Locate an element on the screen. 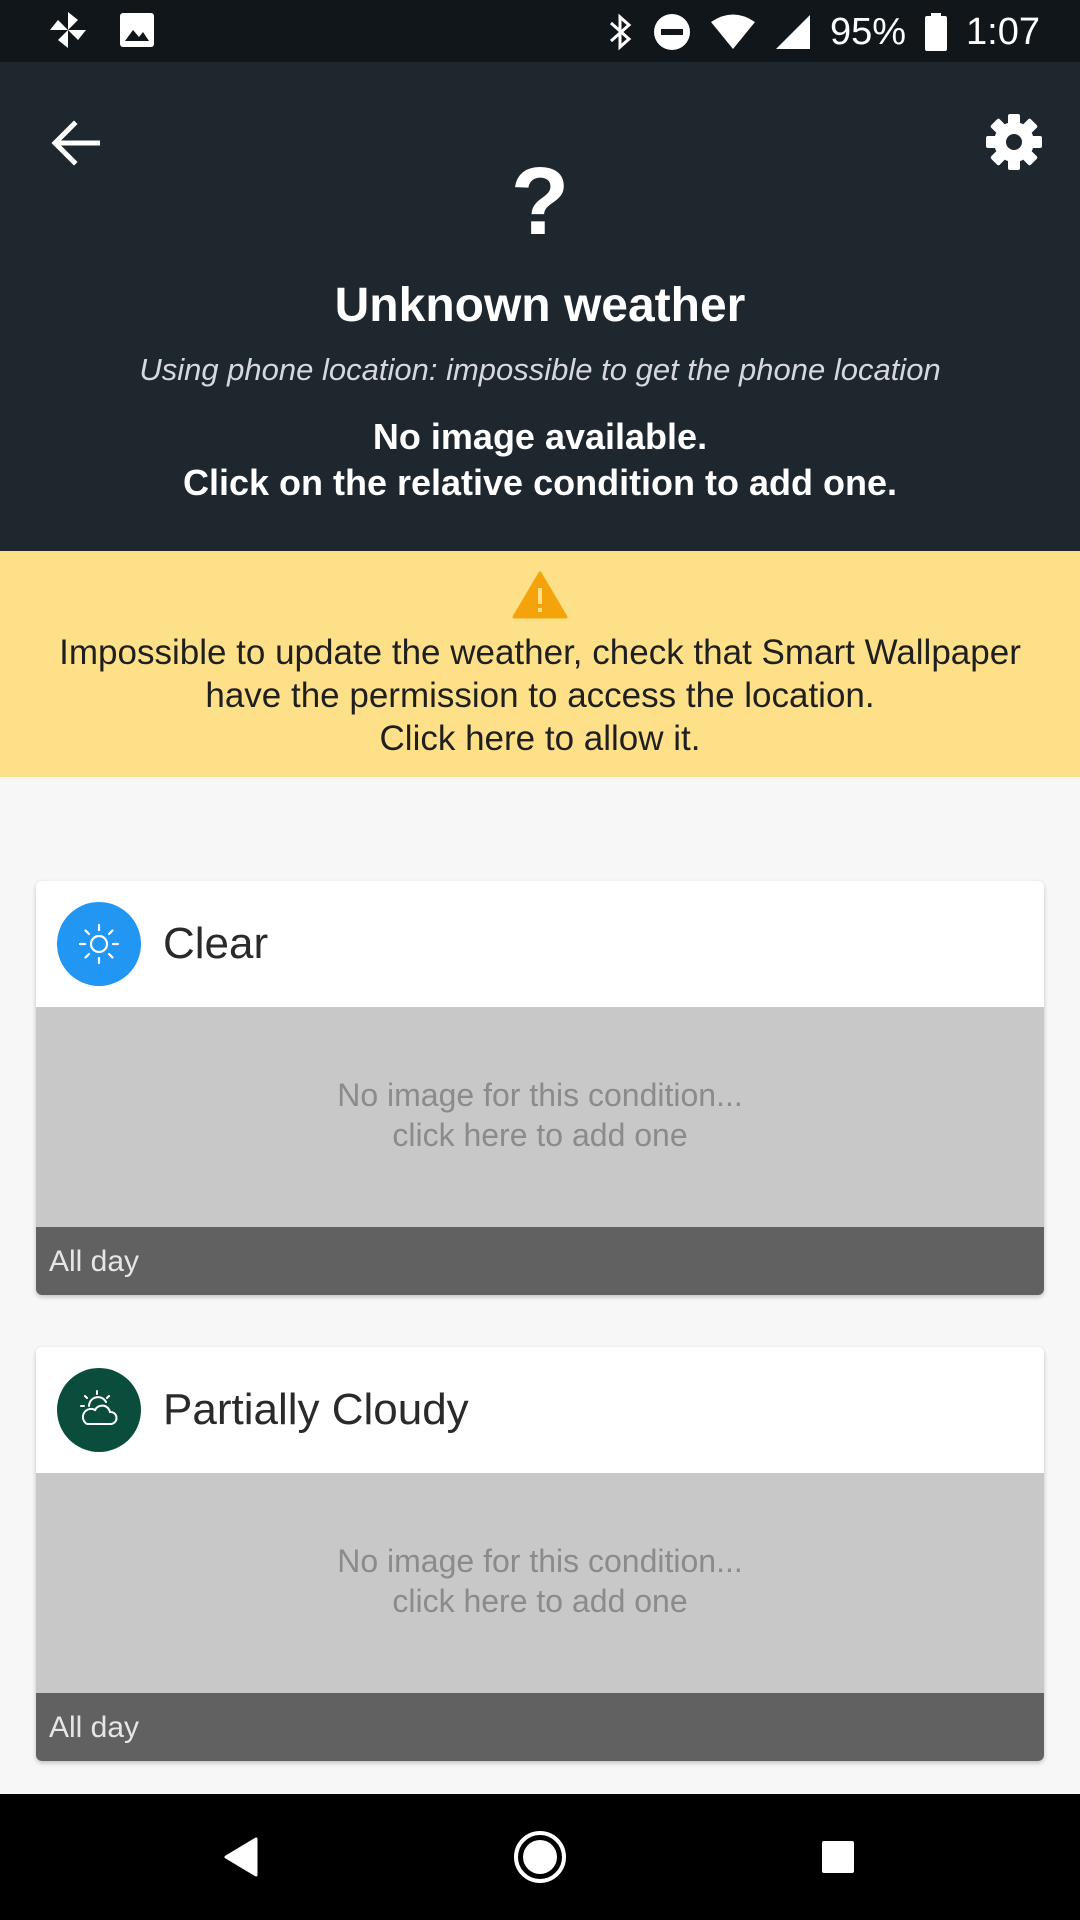 The height and width of the screenshot is (1920, 1080). nav-recents-button is located at coordinates (838, 1857).